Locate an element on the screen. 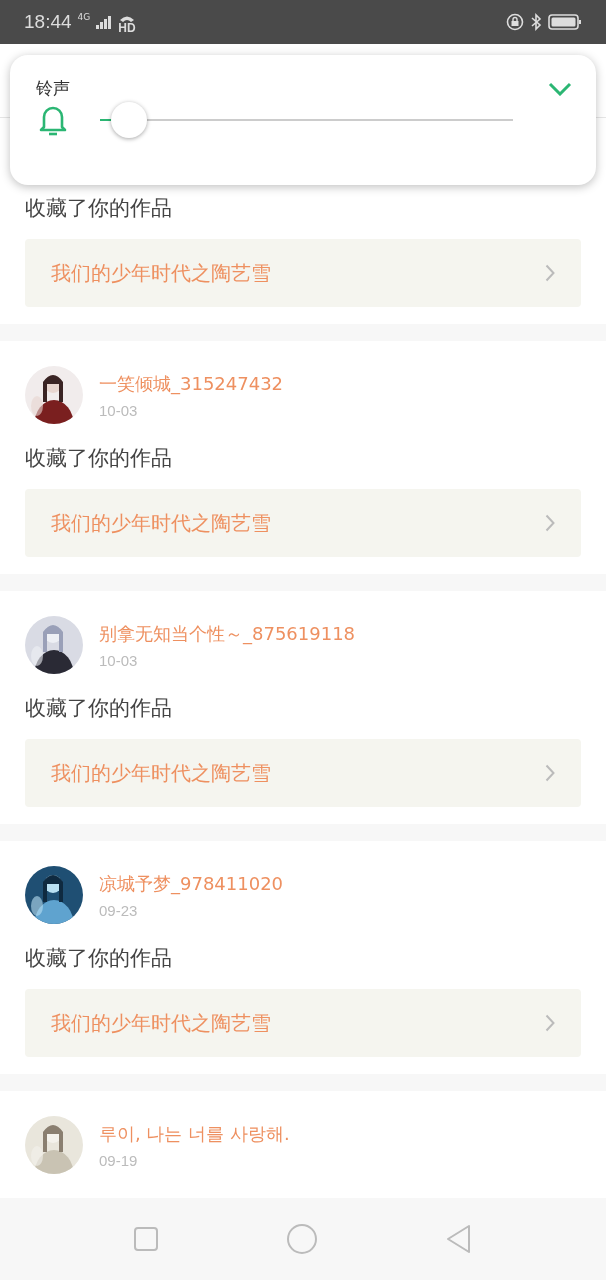 The width and height of the screenshot is (606, 1280). clock: 18:44 is located at coordinates (48, 22).